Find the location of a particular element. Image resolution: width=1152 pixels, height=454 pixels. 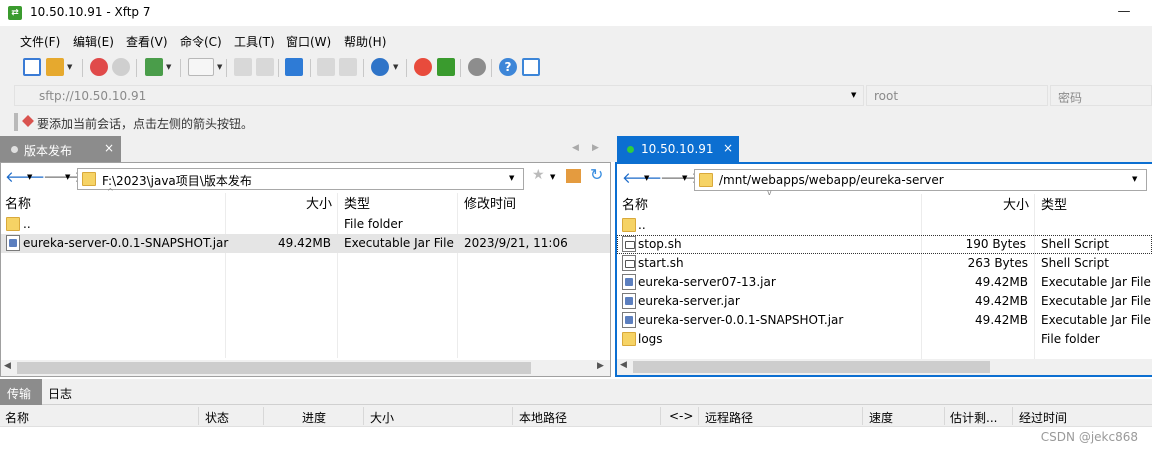

gear-icon is located at coordinates (477, 67).